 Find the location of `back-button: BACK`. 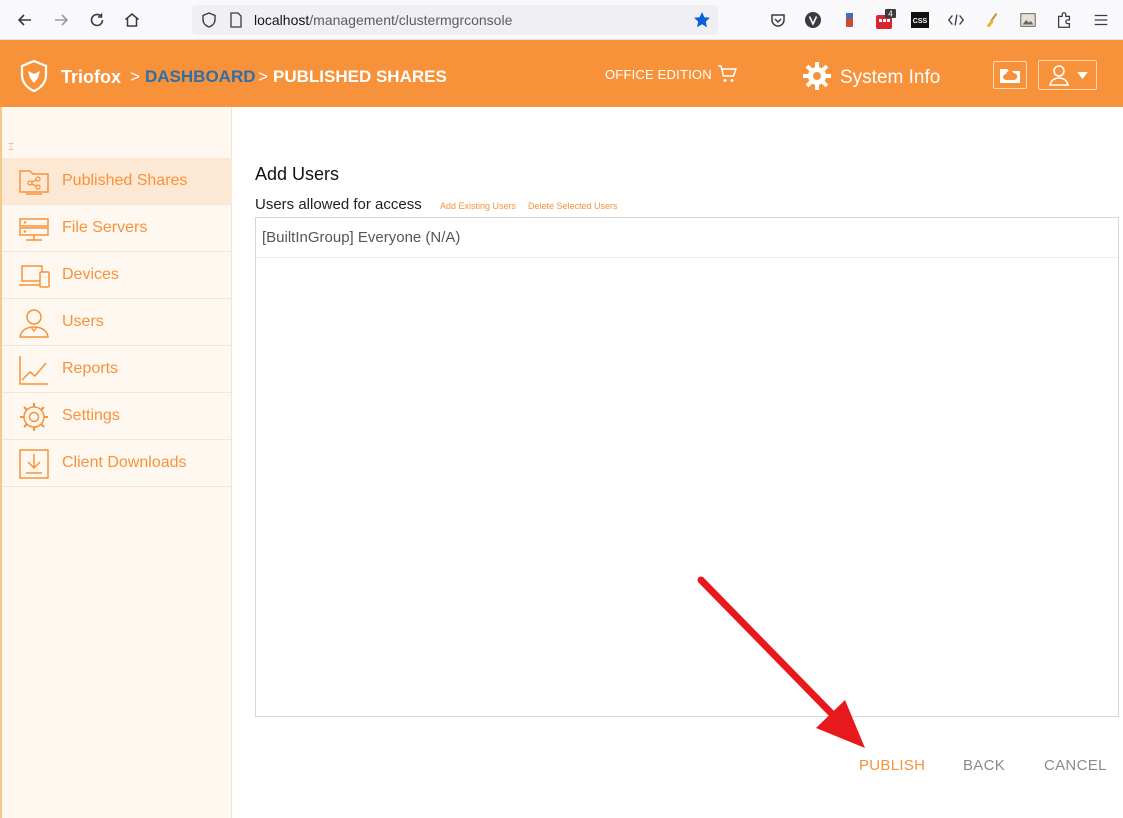

back-button: BACK is located at coordinates (984, 765).